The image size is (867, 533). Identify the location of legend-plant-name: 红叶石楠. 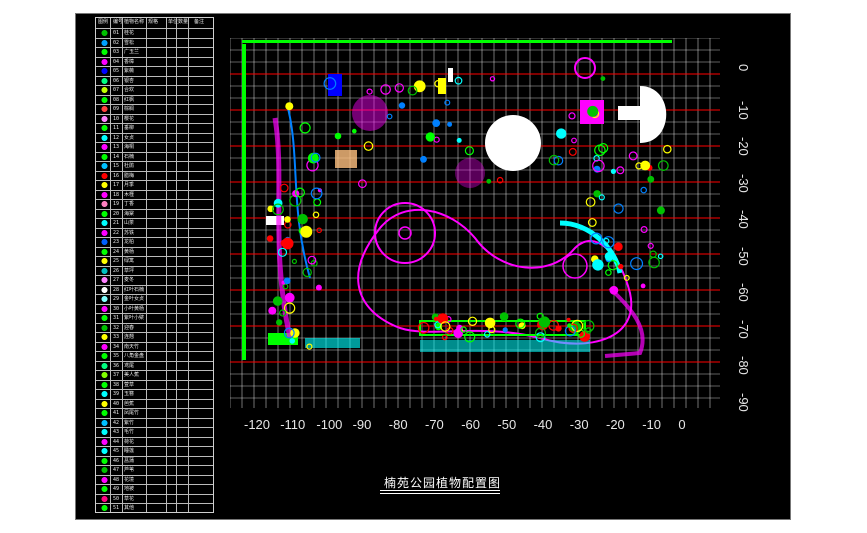
(134, 289).